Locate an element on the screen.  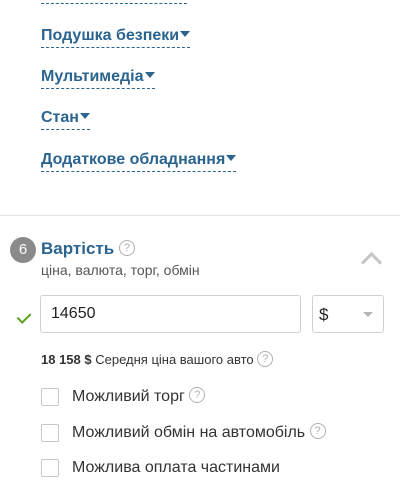
checkbox-label: Можлива оплата частинами is located at coordinates (176, 467).